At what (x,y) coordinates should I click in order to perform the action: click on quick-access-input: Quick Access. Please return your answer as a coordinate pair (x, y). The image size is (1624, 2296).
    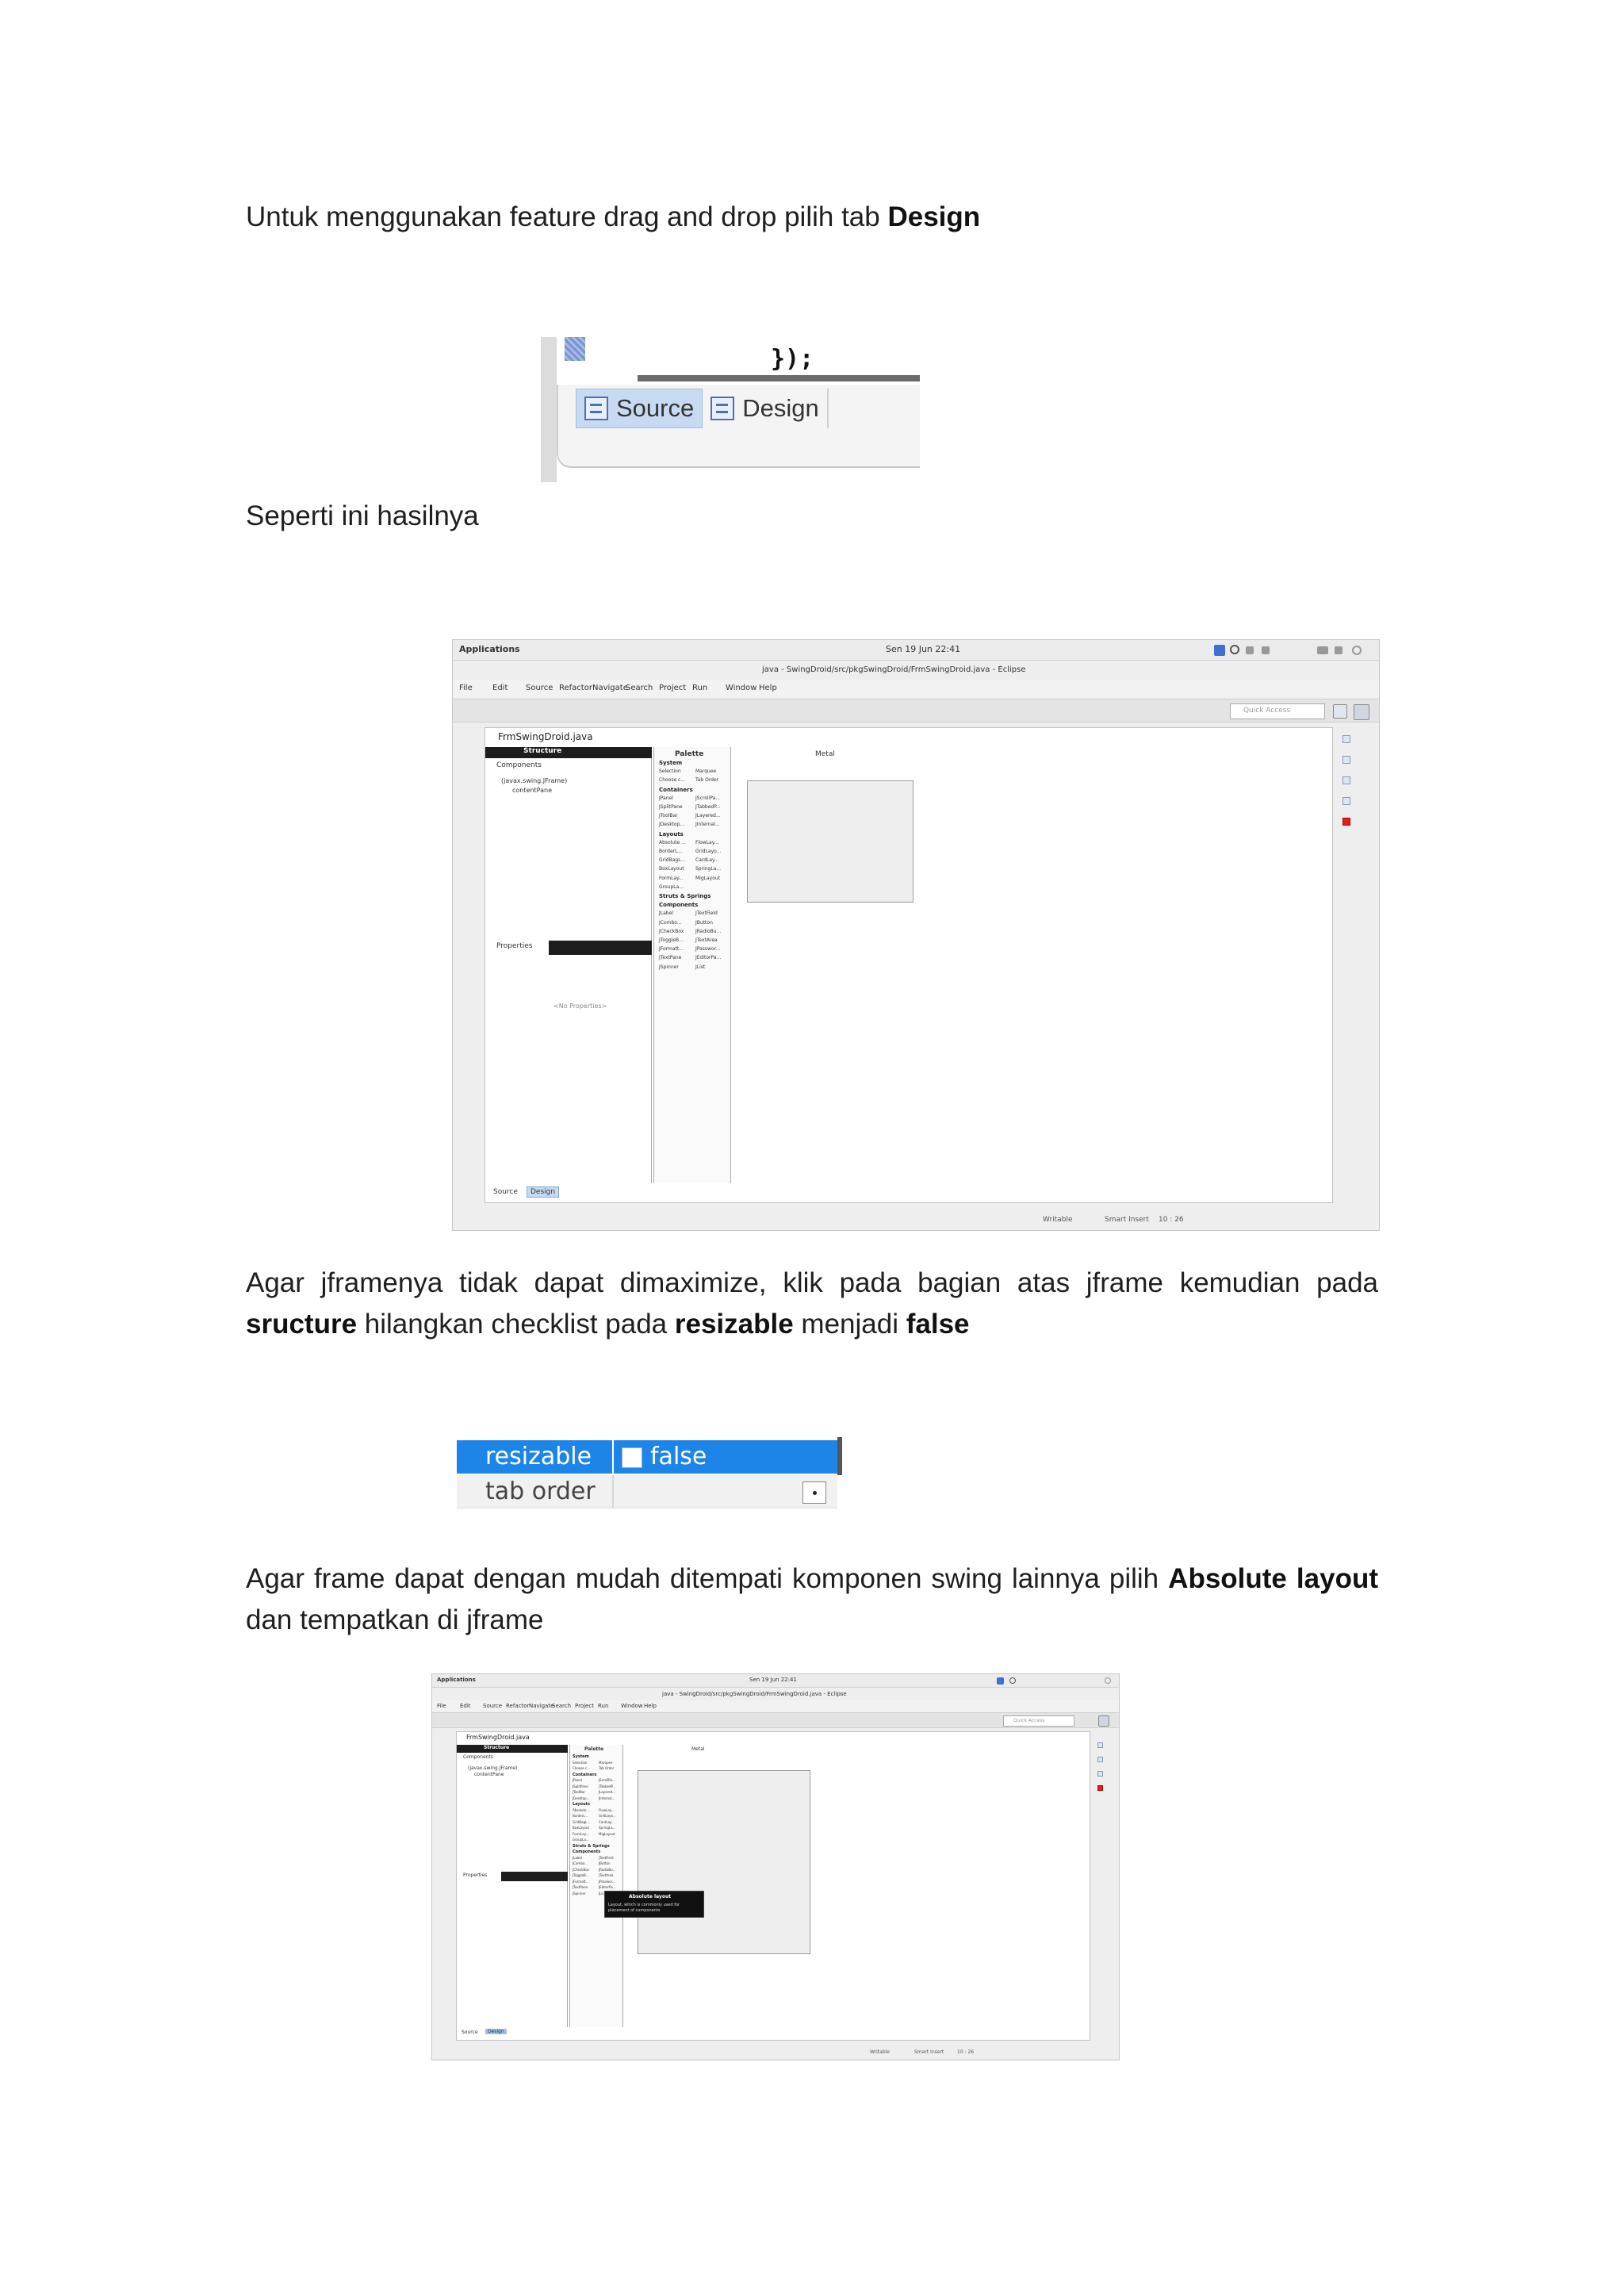
    Looking at the image, I should click on (1038, 1721).